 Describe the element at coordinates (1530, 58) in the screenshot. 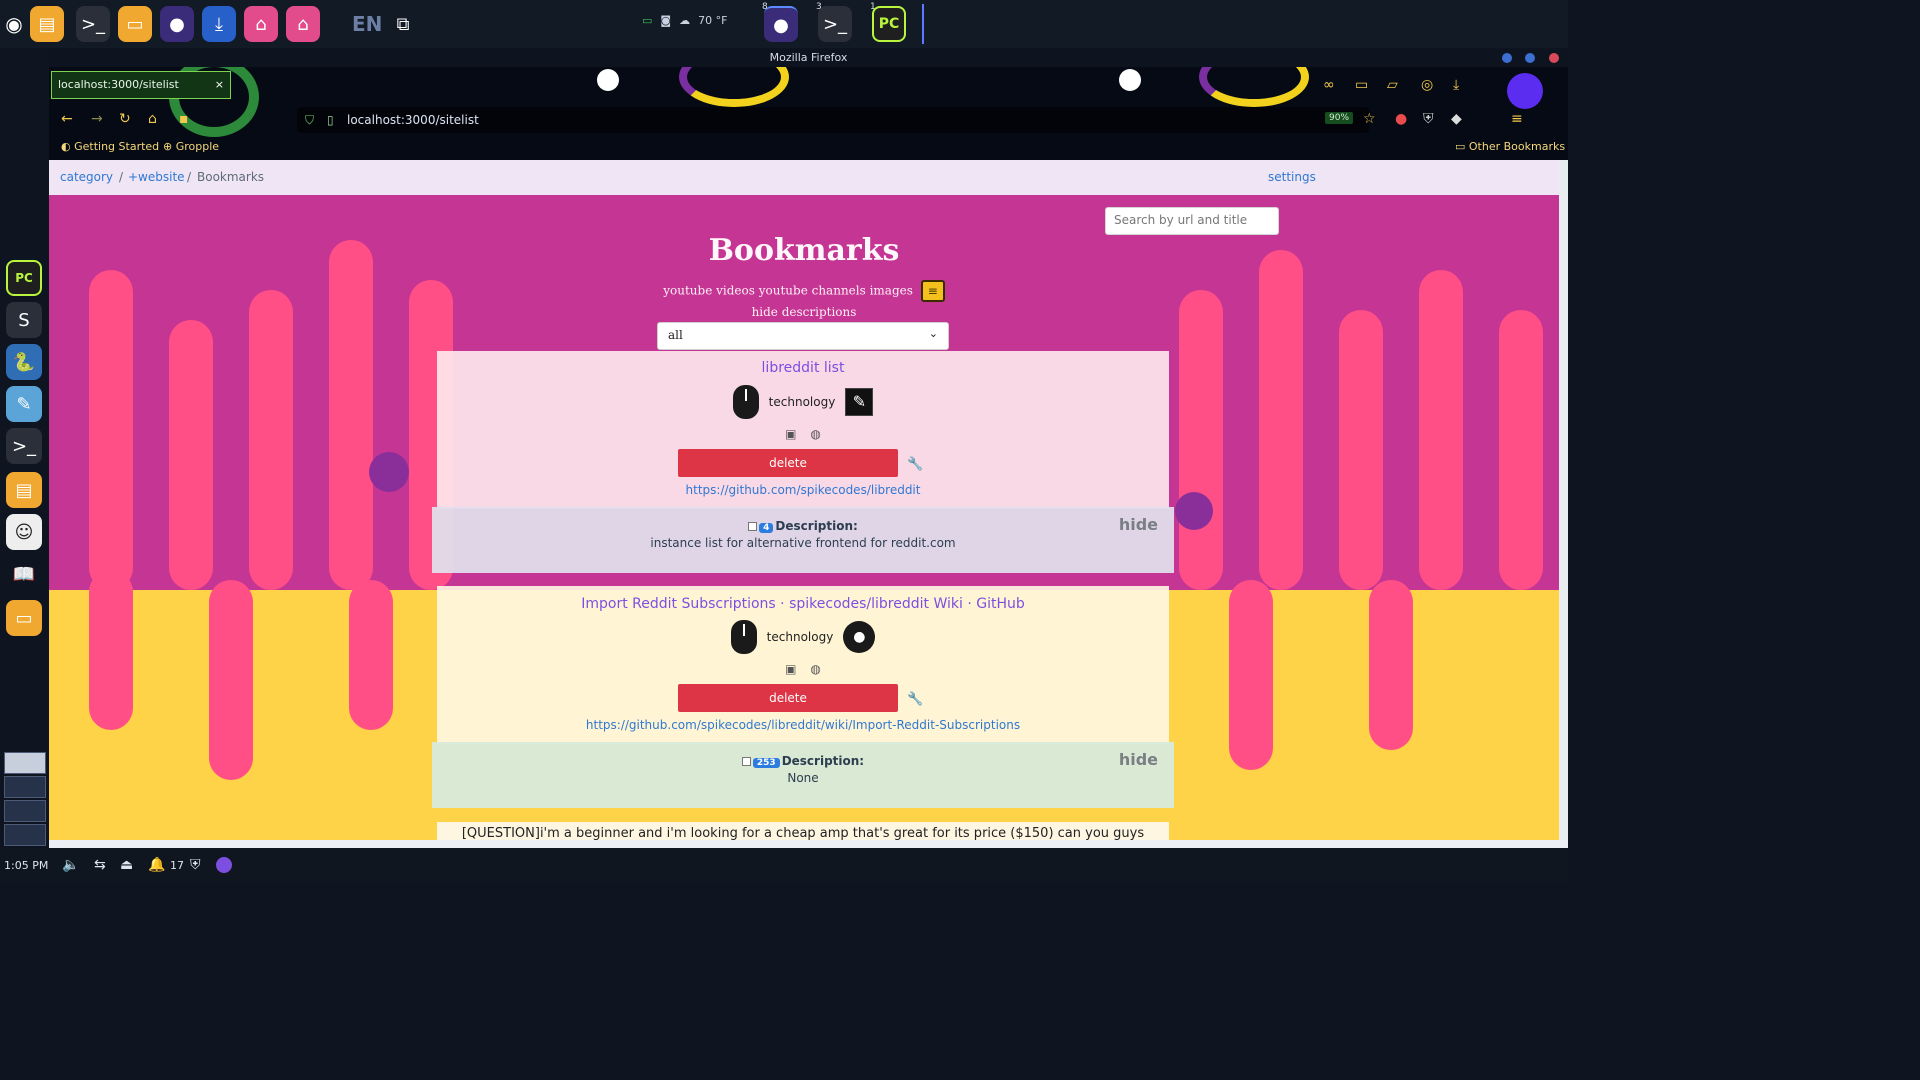

I see `maximize-button` at that location.